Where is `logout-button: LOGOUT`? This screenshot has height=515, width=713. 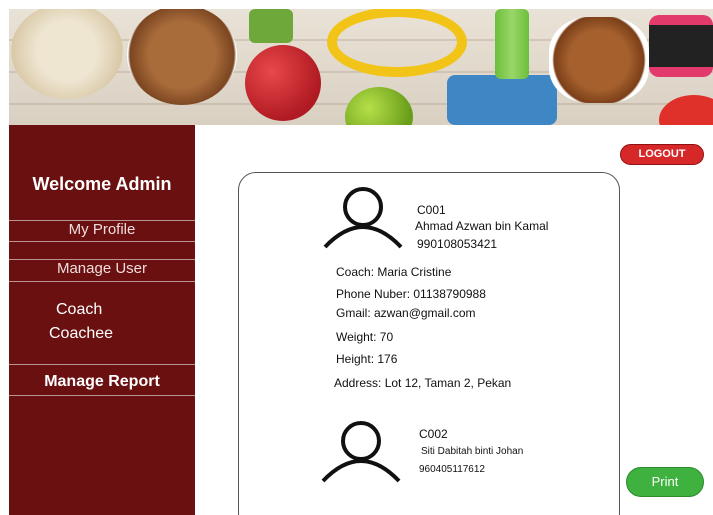 logout-button: LOGOUT is located at coordinates (662, 154).